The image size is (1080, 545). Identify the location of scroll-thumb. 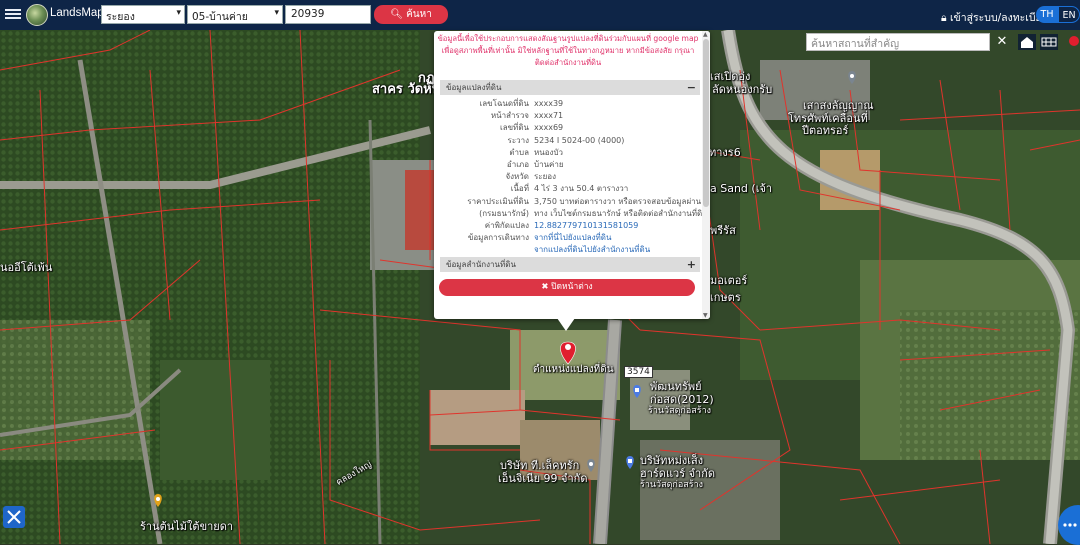
(706, 123).